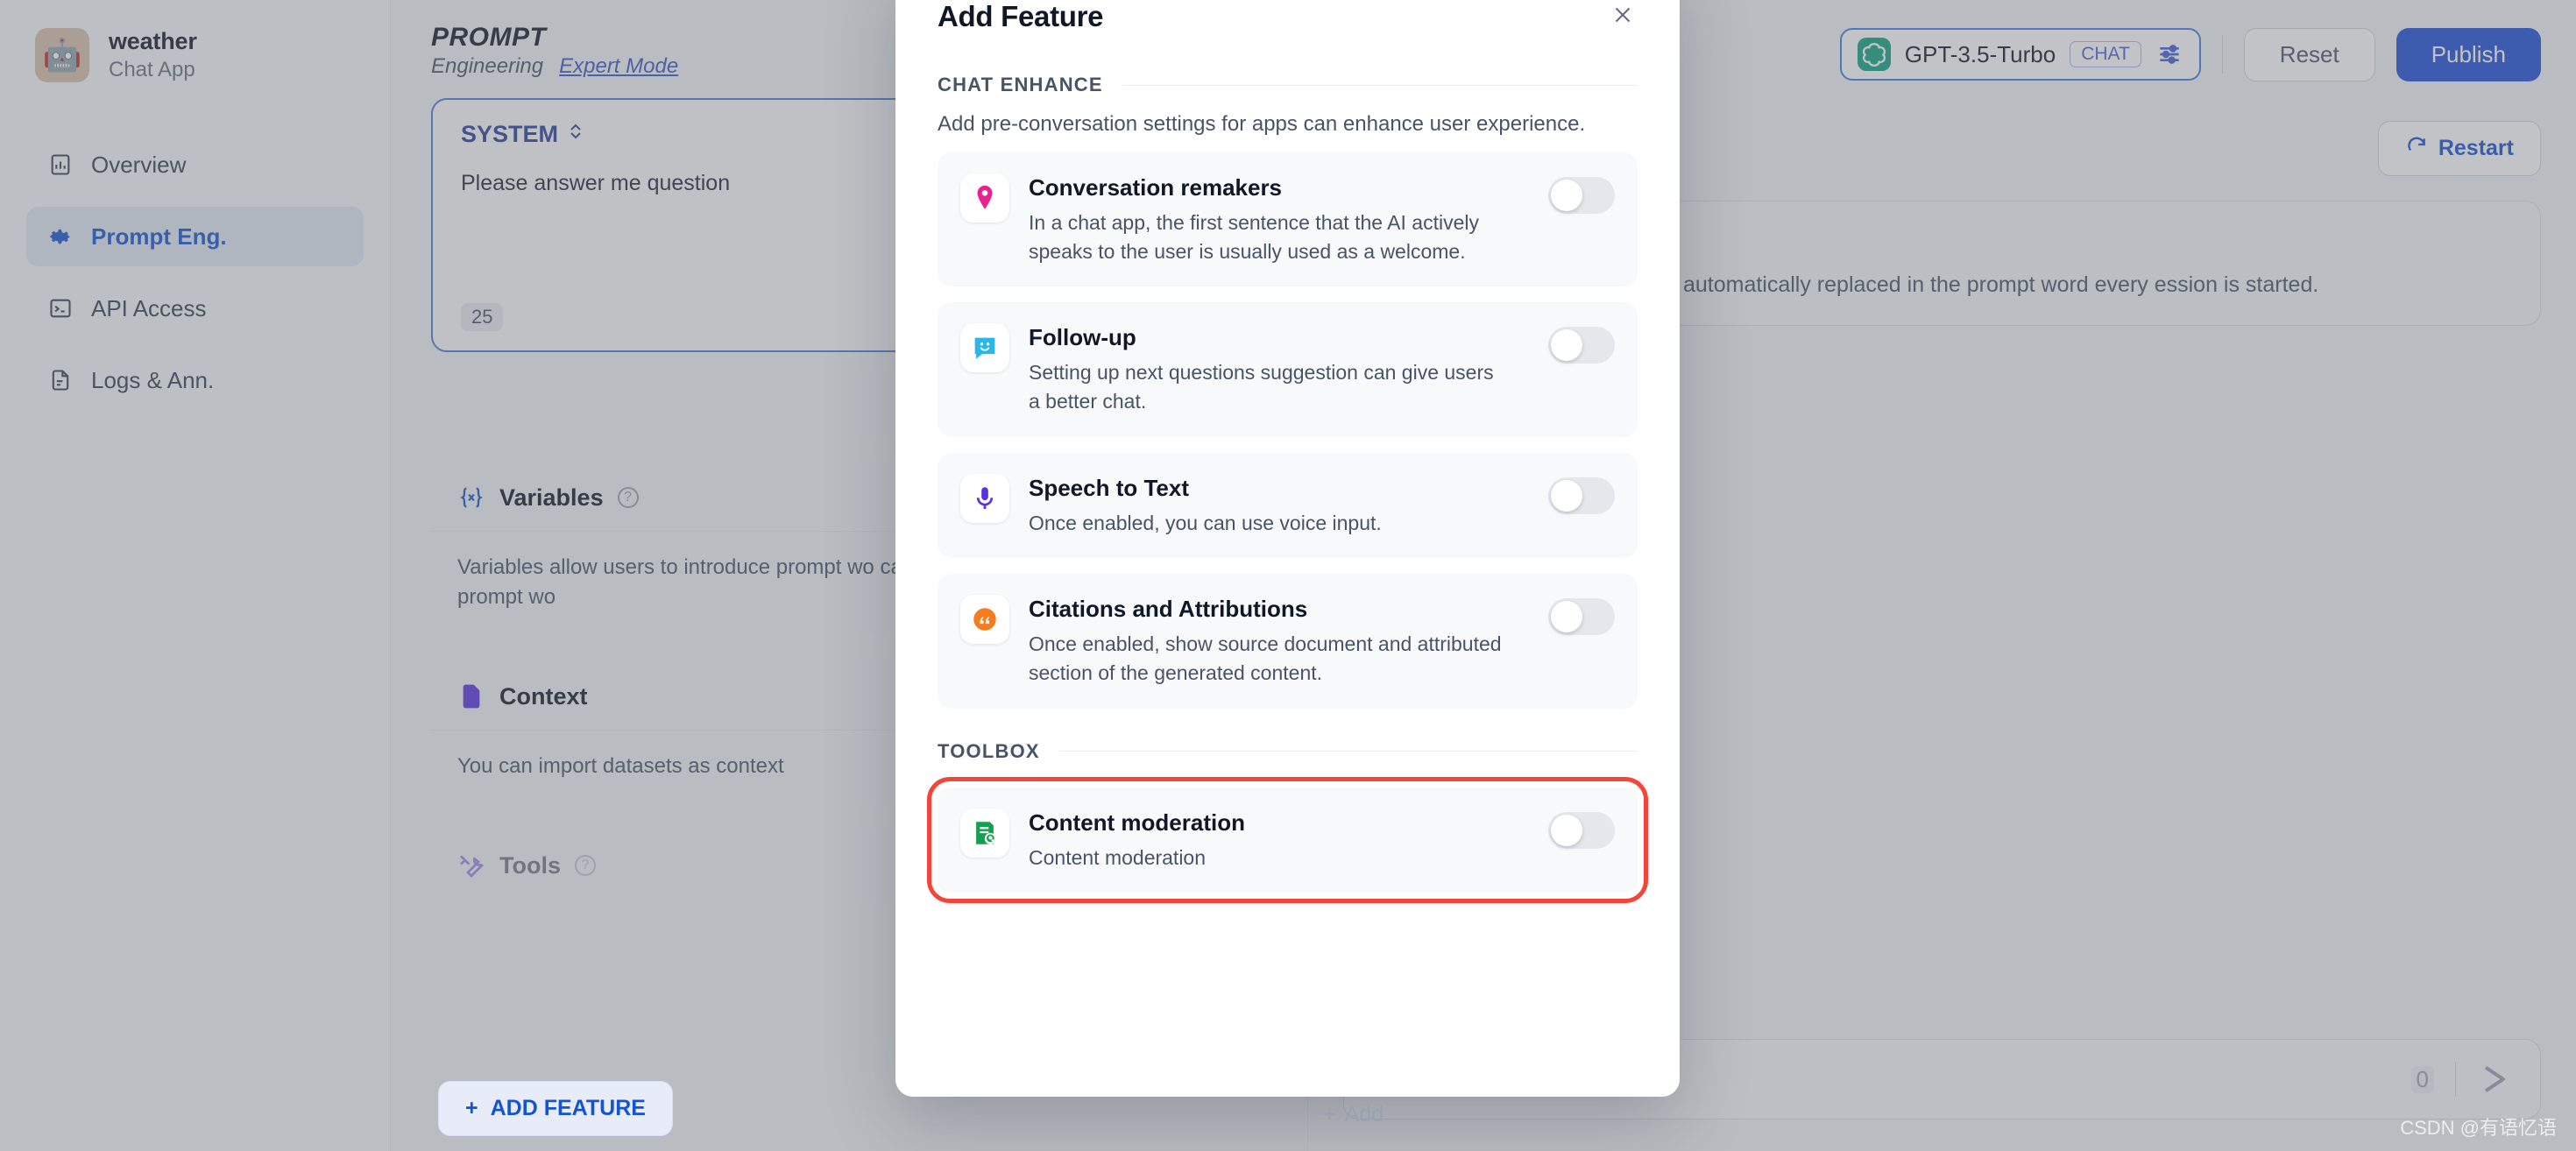 This screenshot has width=2576, height=1151. What do you see at coordinates (1156, 187) in the screenshot?
I see `feature-name: Conversation remakers` at bounding box center [1156, 187].